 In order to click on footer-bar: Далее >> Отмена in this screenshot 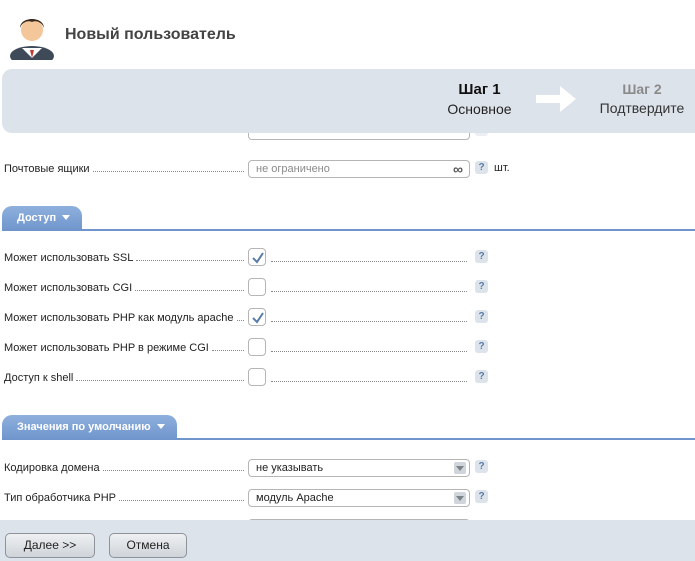, I will do `click(347, 540)`.